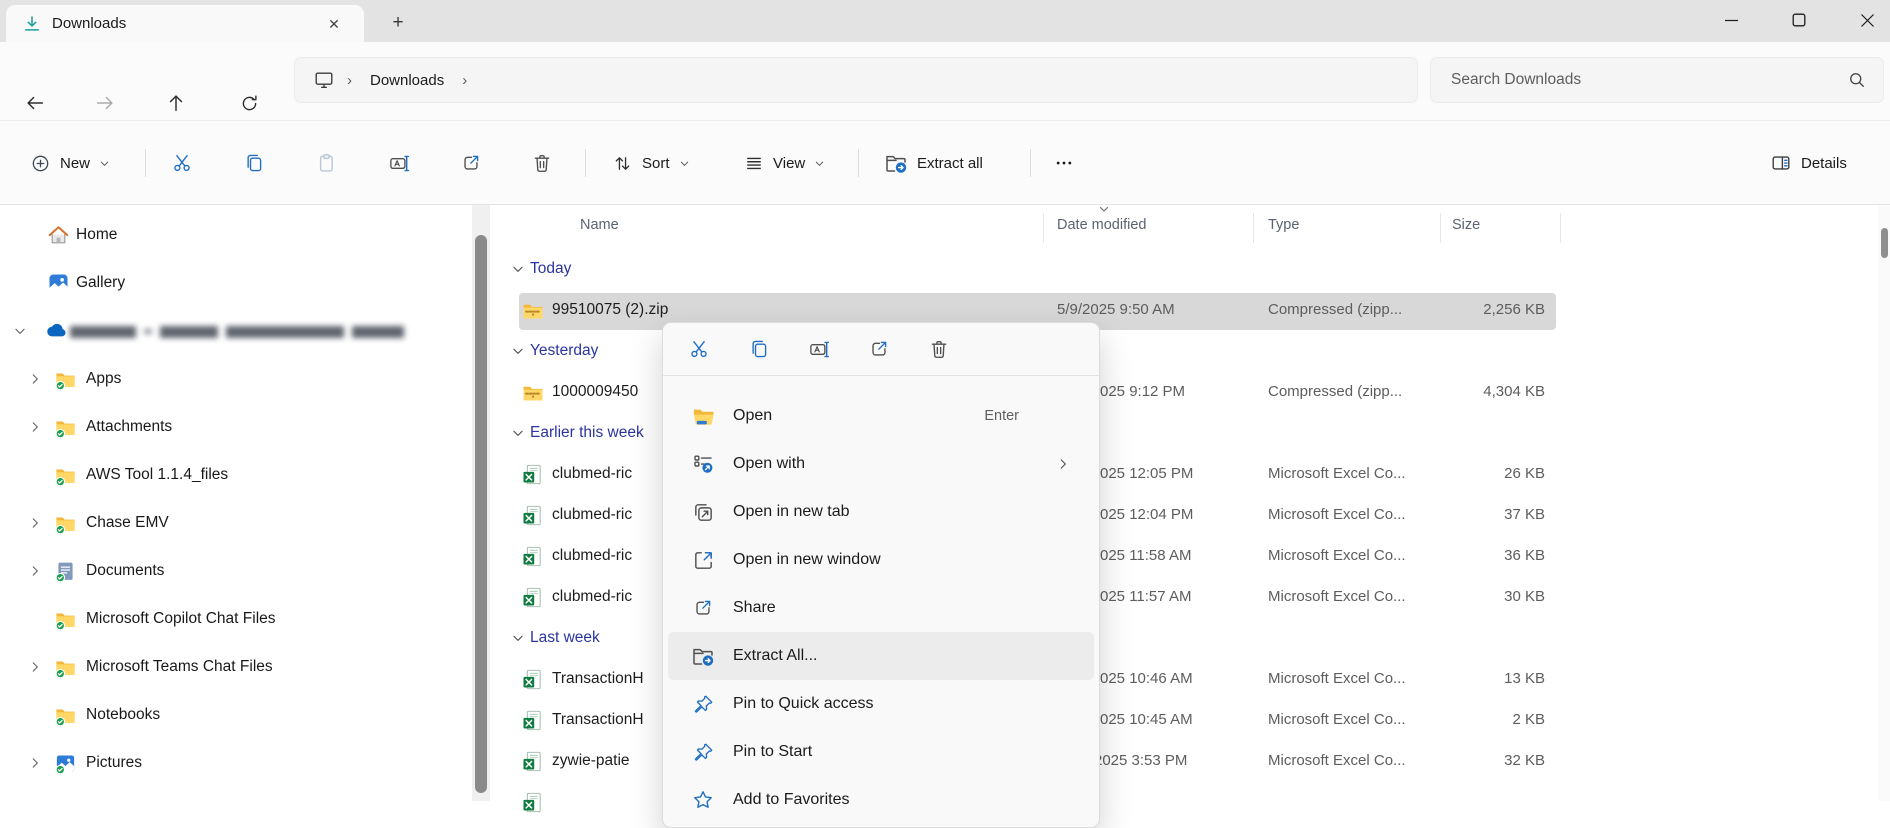 This screenshot has height=828, width=1890. I want to click on search-input, so click(1639, 80).